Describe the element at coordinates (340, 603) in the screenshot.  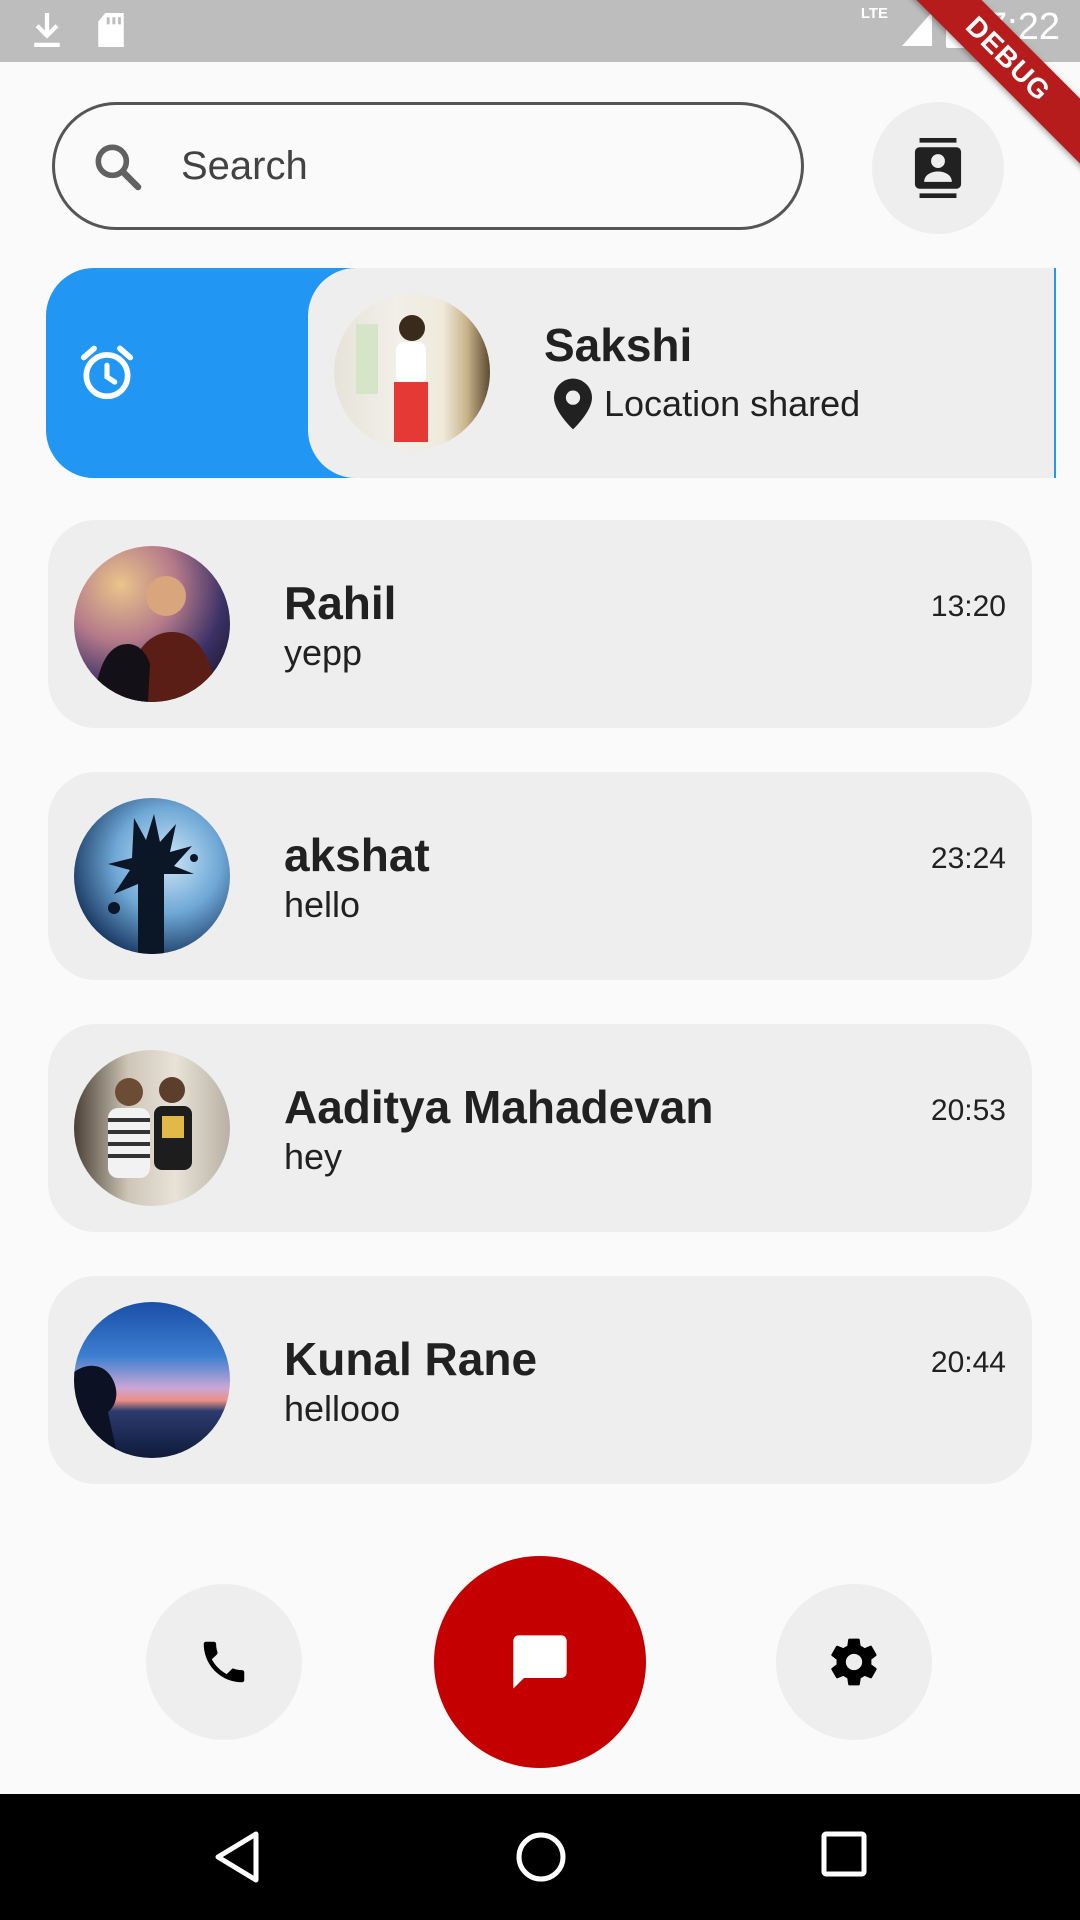
I see `chat-name: Rahil` at that location.